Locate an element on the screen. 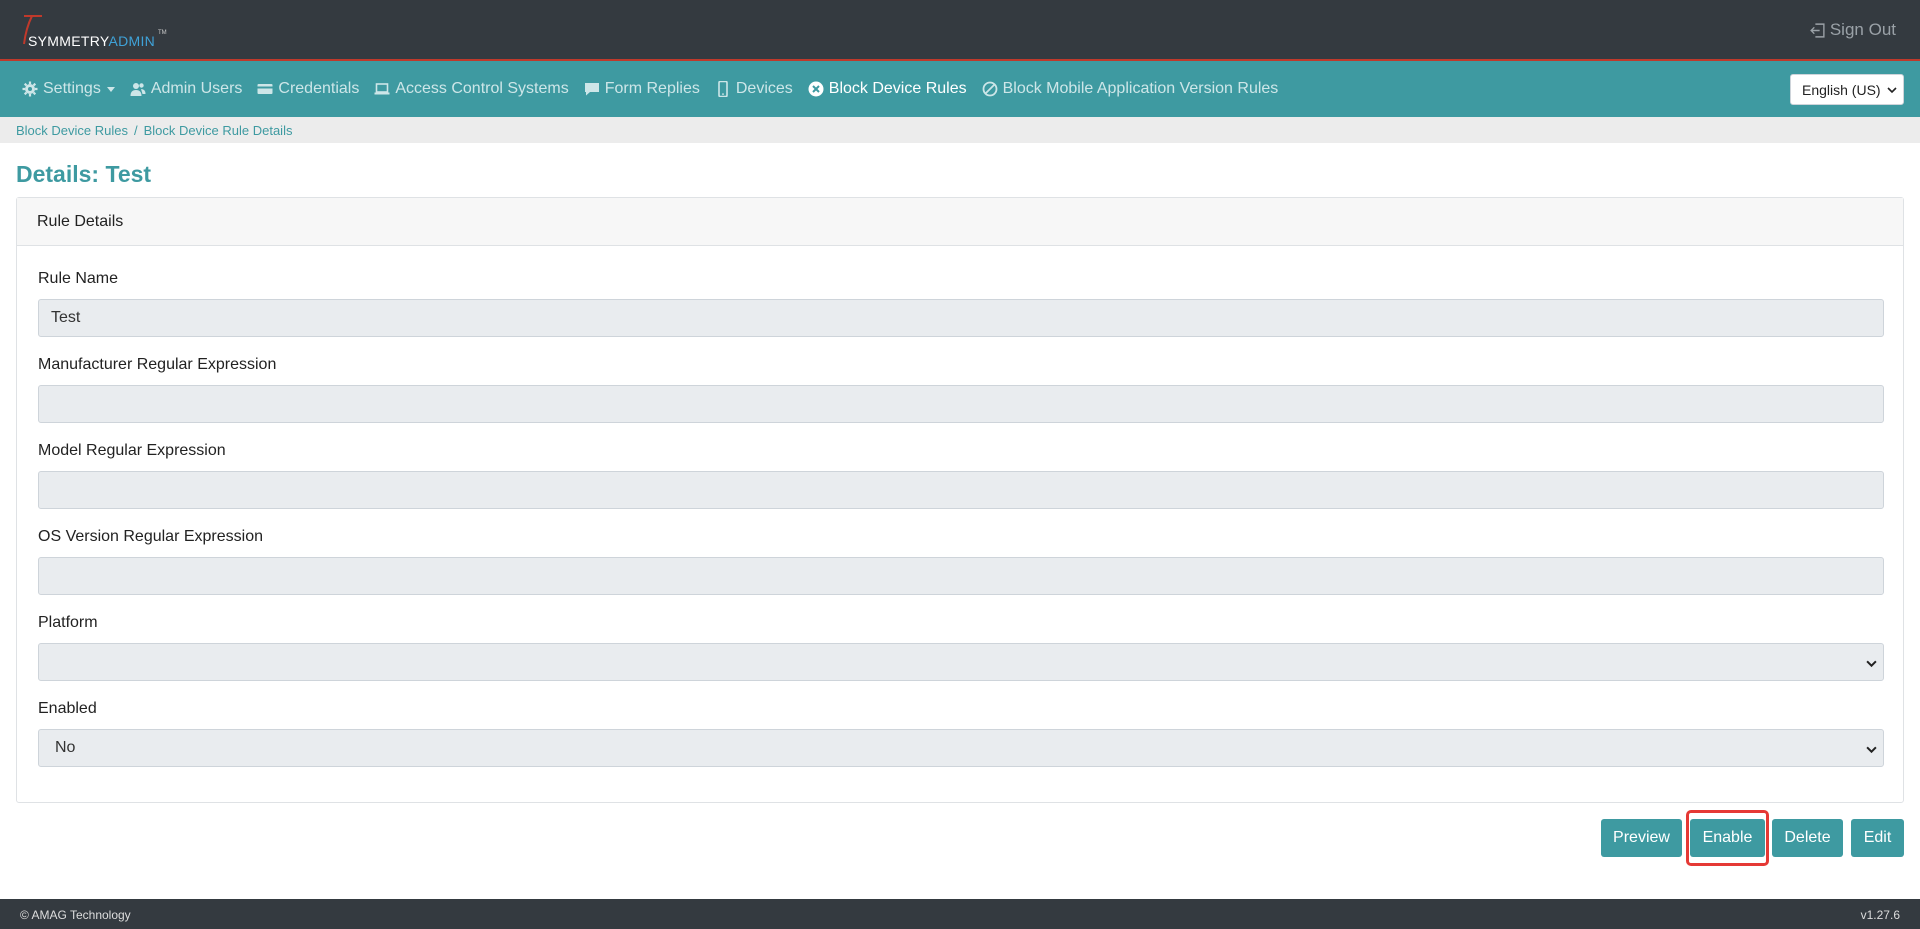 The image size is (1920, 929). nav-settings: Settings is located at coordinates (68, 89).